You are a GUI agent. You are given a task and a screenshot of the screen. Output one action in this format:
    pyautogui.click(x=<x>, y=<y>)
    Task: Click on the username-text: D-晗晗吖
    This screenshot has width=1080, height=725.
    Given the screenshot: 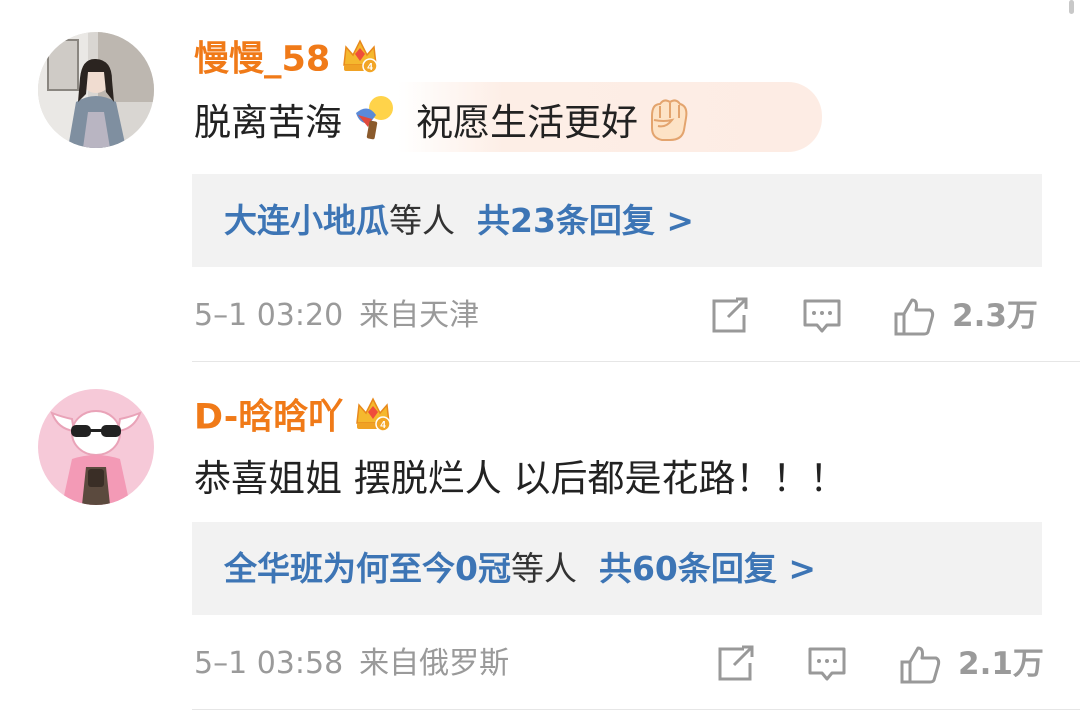 What is the action you would take?
    pyautogui.click(x=268, y=418)
    